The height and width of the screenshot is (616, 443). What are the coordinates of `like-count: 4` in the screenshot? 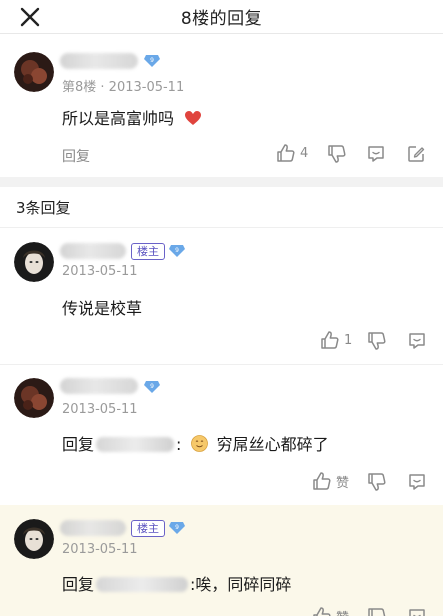 It's located at (304, 153).